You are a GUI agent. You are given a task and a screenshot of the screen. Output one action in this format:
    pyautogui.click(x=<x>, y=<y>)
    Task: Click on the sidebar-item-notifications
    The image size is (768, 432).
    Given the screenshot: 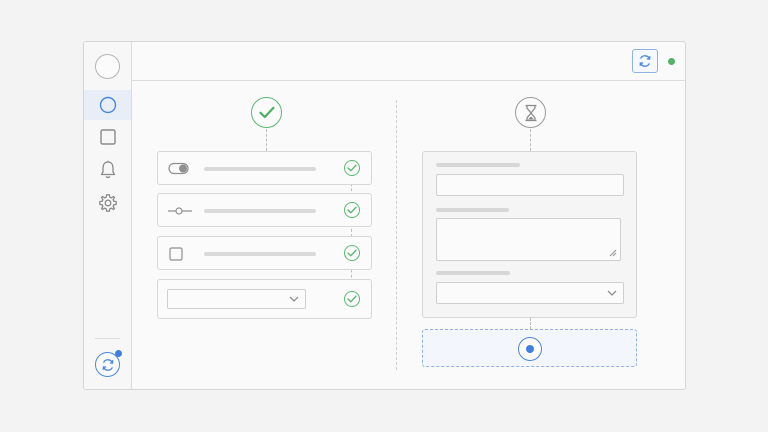 What is the action you would take?
    pyautogui.click(x=107, y=170)
    